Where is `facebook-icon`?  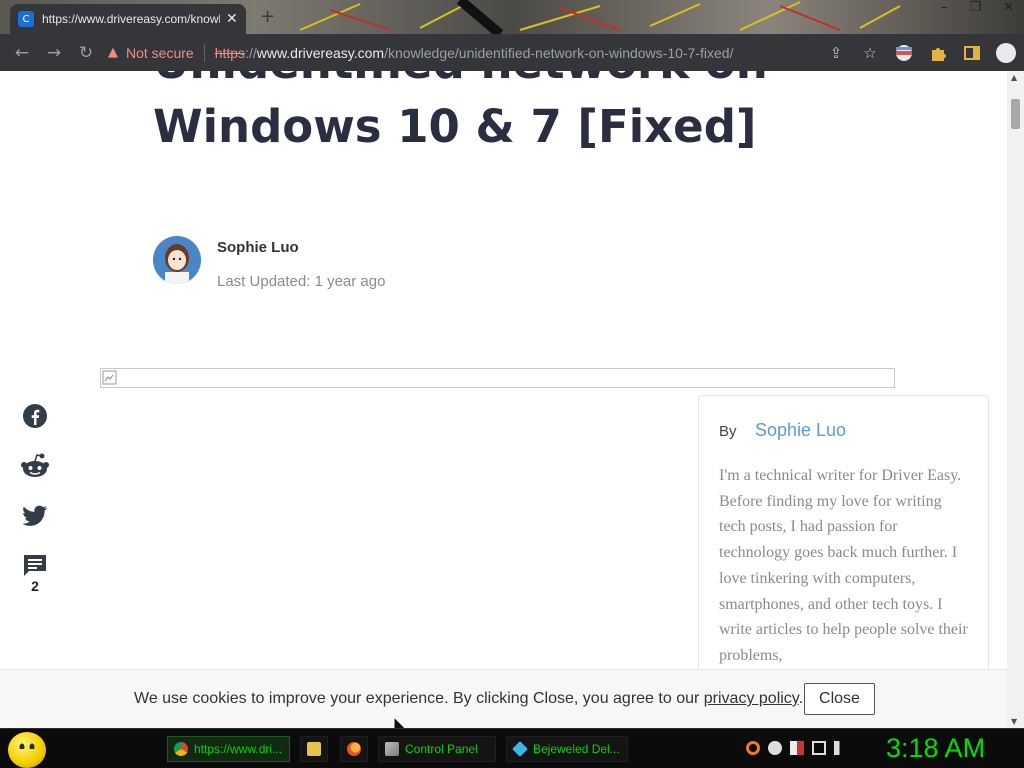 facebook-icon is located at coordinates (35, 416).